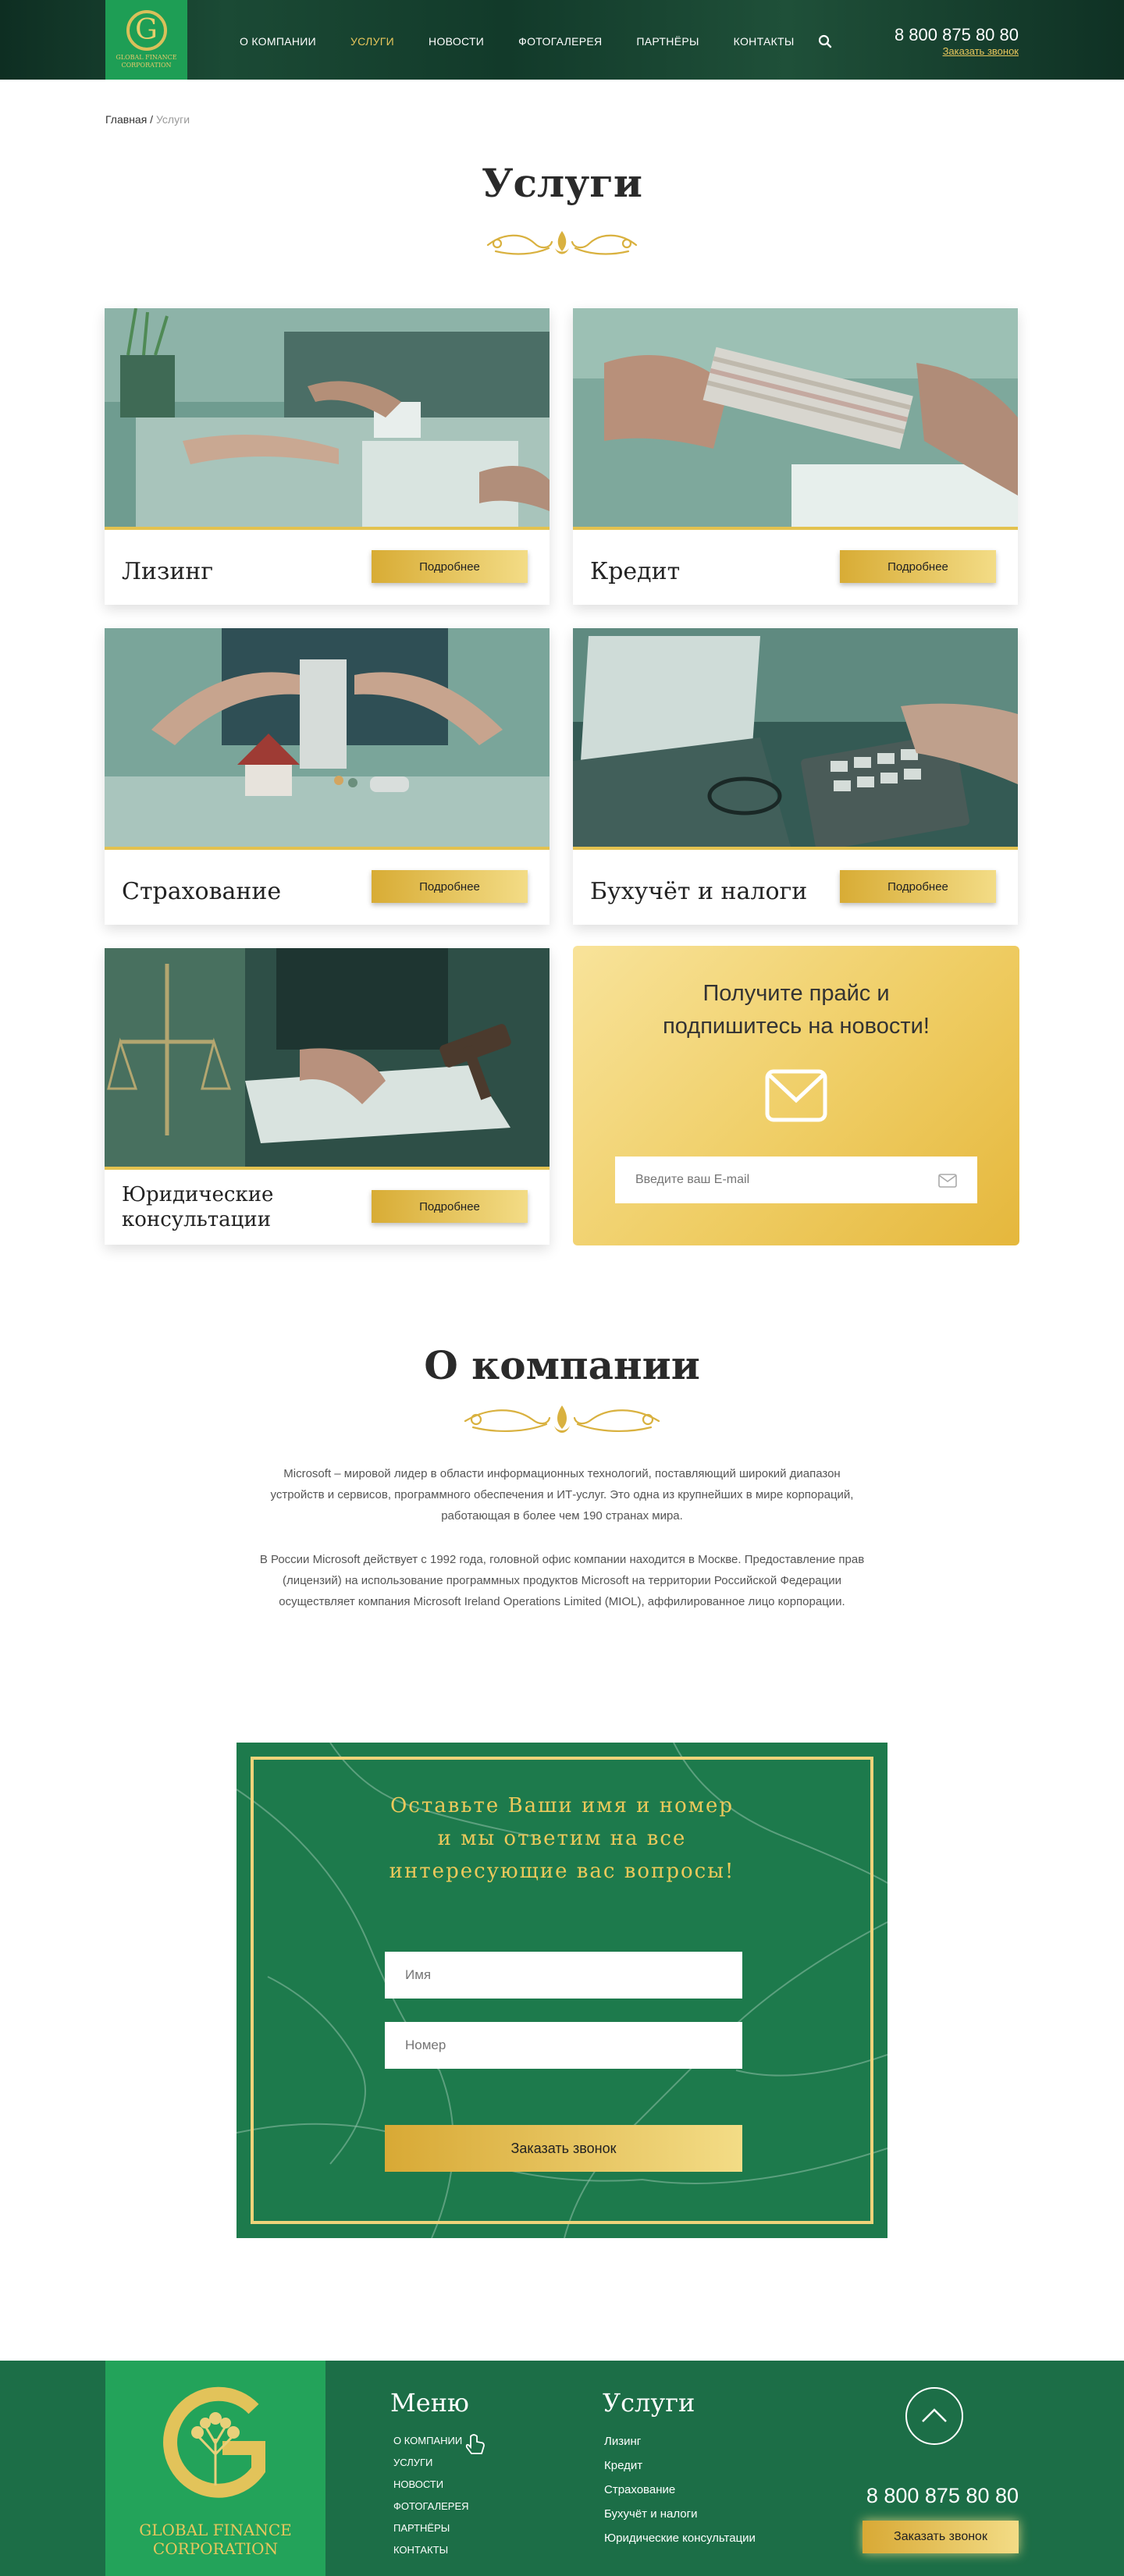 The height and width of the screenshot is (2576, 1124). Describe the element at coordinates (327, 739) in the screenshot. I see `service-image-insurance` at that location.